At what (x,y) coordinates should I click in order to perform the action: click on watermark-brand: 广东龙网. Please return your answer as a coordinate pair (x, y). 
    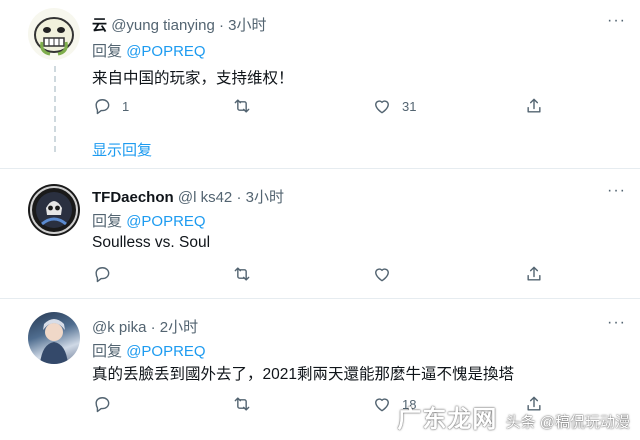
    Looking at the image, I should click on (447, 419).